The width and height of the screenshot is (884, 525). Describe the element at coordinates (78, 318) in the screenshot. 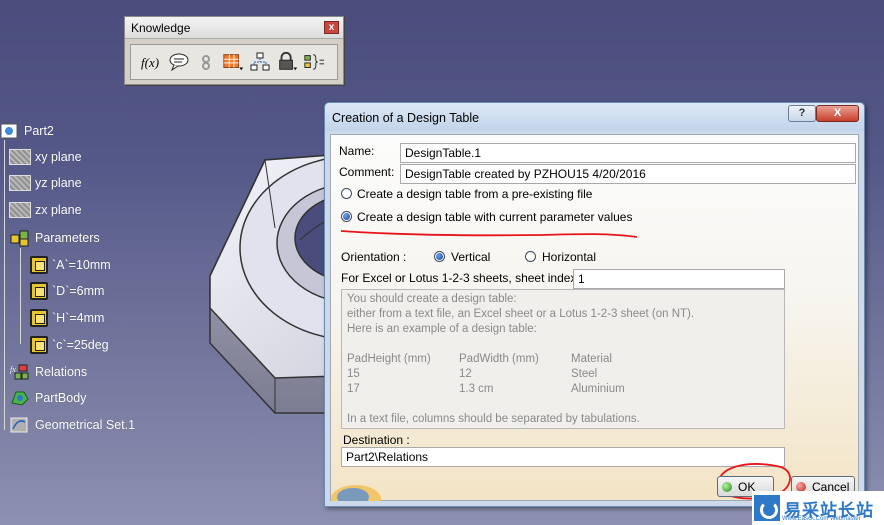

I see `tree-item-label: `H`=4mm` at that location.